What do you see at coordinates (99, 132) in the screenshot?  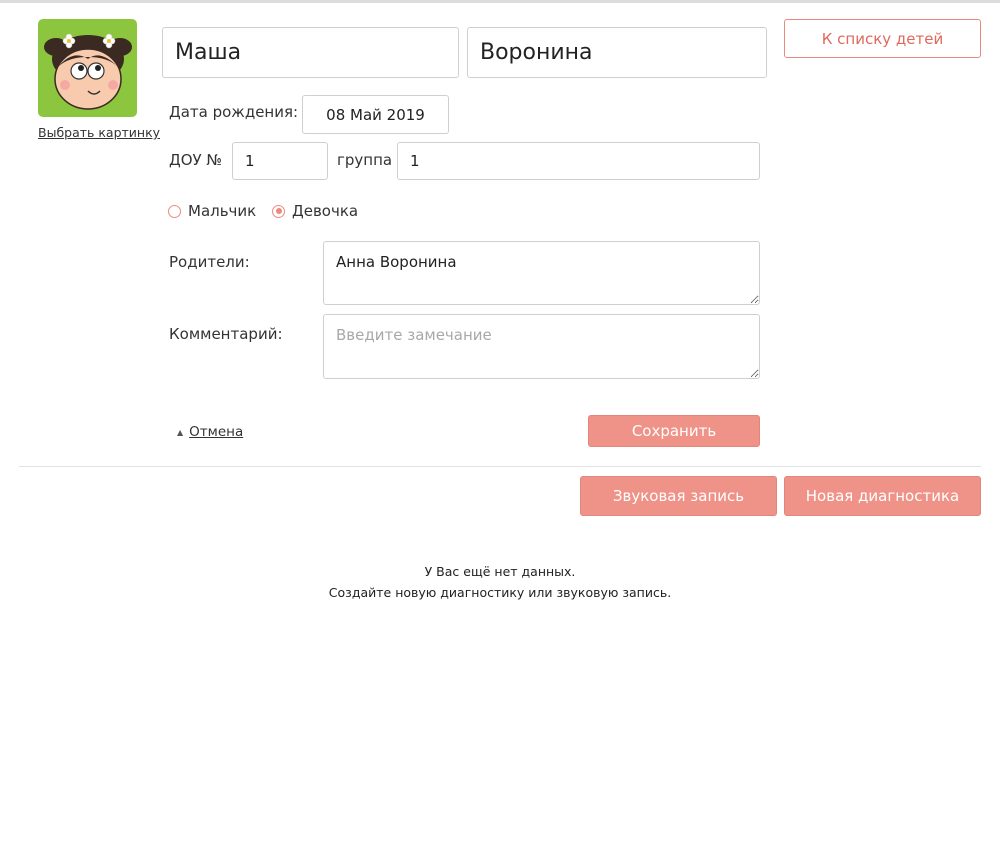 I see `choose-picture-link: Выбрать картинку` at bounding box center [99, 132].